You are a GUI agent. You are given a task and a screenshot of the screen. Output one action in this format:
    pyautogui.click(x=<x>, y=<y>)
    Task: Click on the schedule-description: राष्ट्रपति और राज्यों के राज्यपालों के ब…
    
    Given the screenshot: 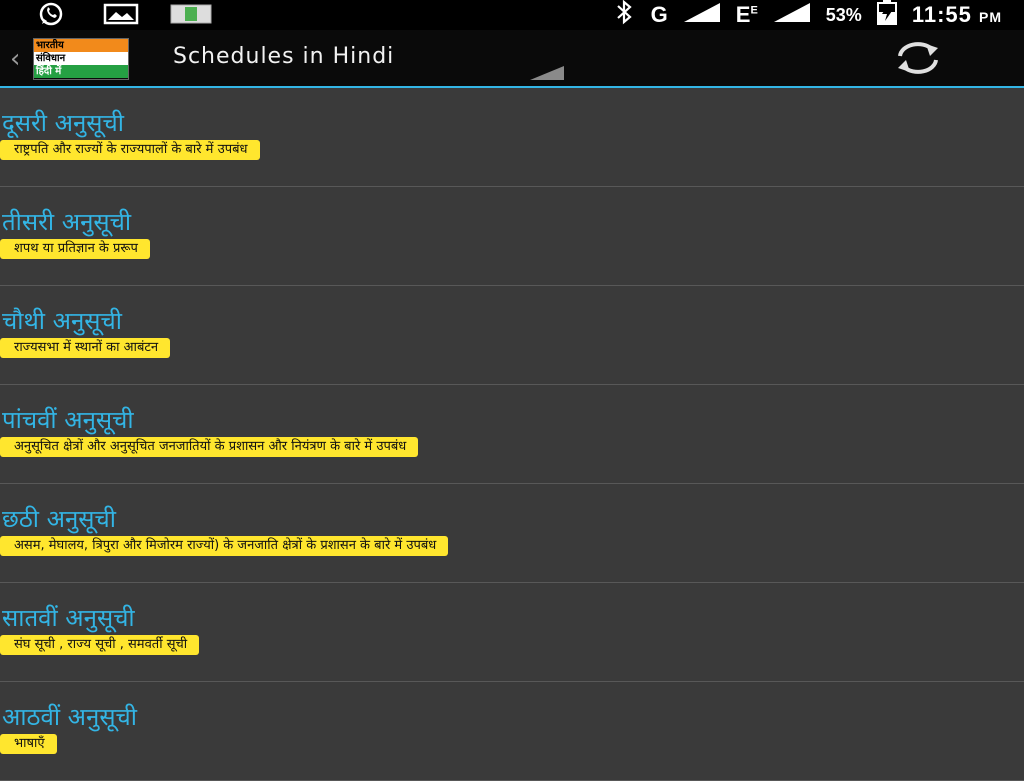 What is the action you would take?
    pyautogui.click(x=130, y=150)
    